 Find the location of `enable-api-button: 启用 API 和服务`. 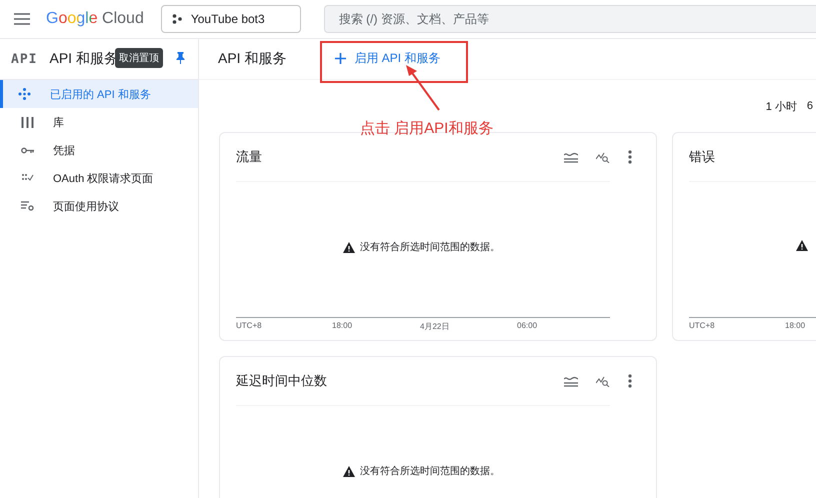

enable-api-button: 启用 API 和服务 is located at coordinates (387, 58).